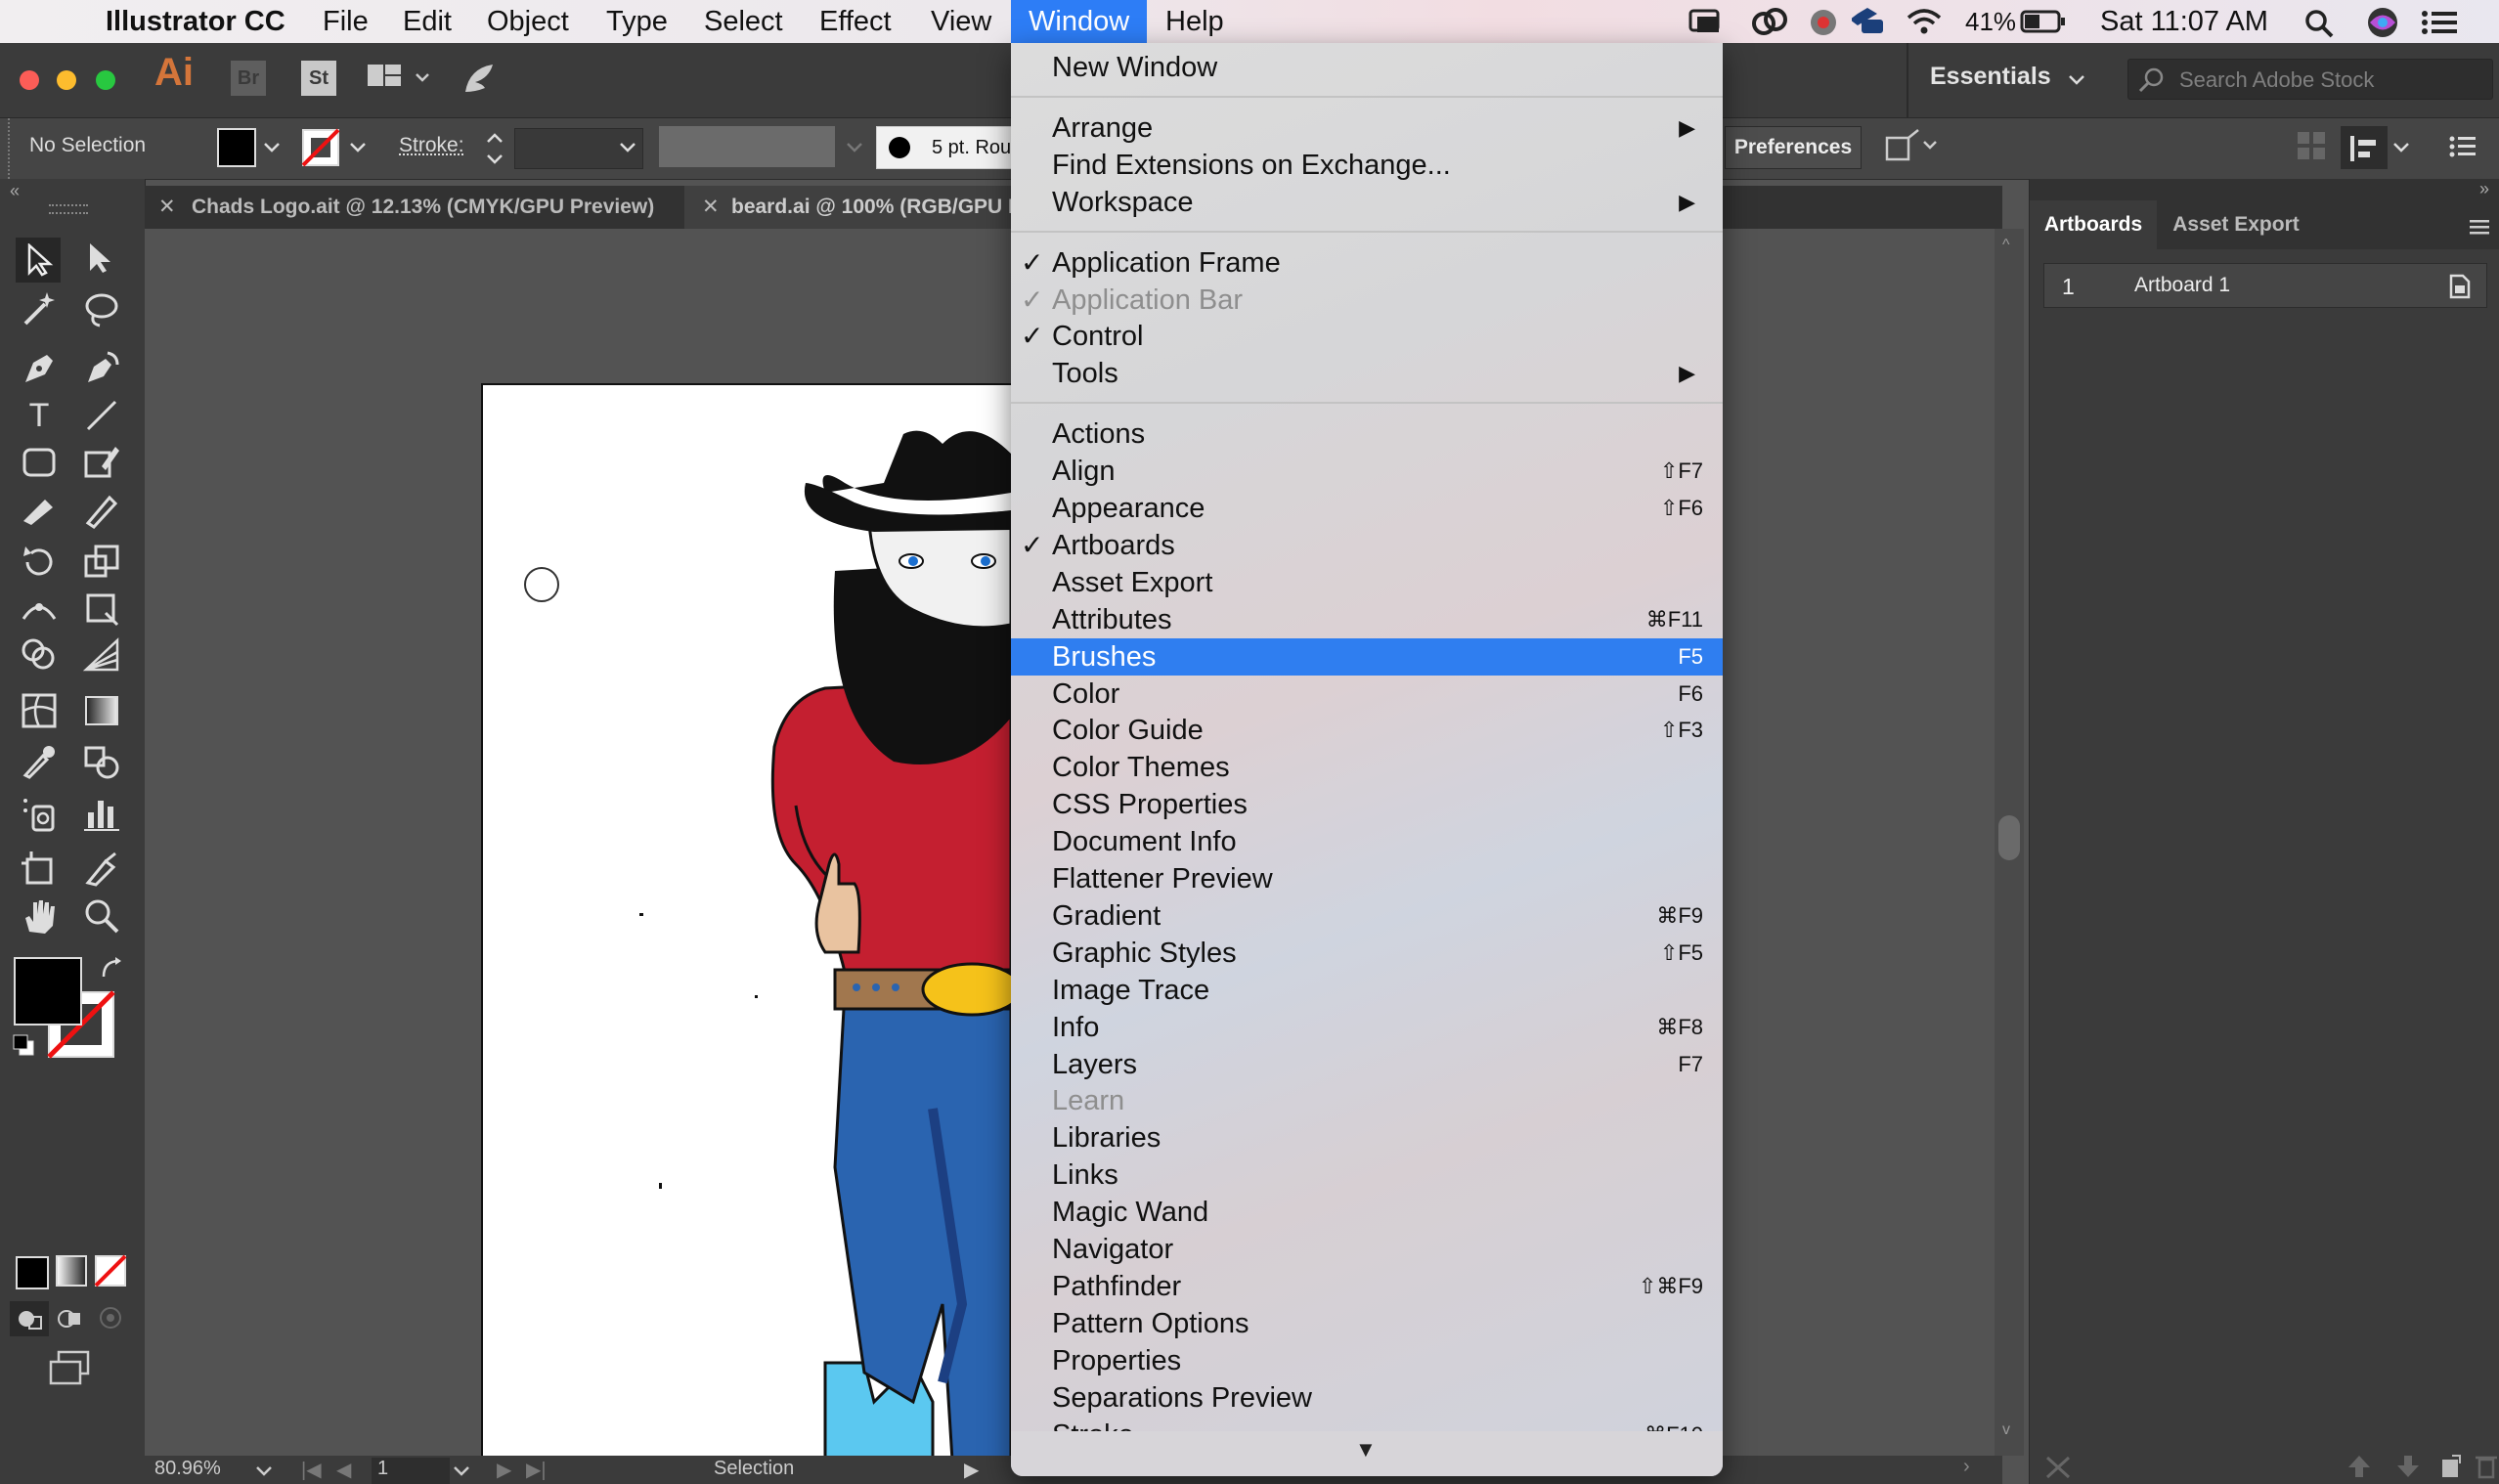 This screenshot has width=2499, height=1484. What do you see at coordinates (101, 462) in the screenshot?
I see `paintbrush-icon` at bounding box center [101, 462].